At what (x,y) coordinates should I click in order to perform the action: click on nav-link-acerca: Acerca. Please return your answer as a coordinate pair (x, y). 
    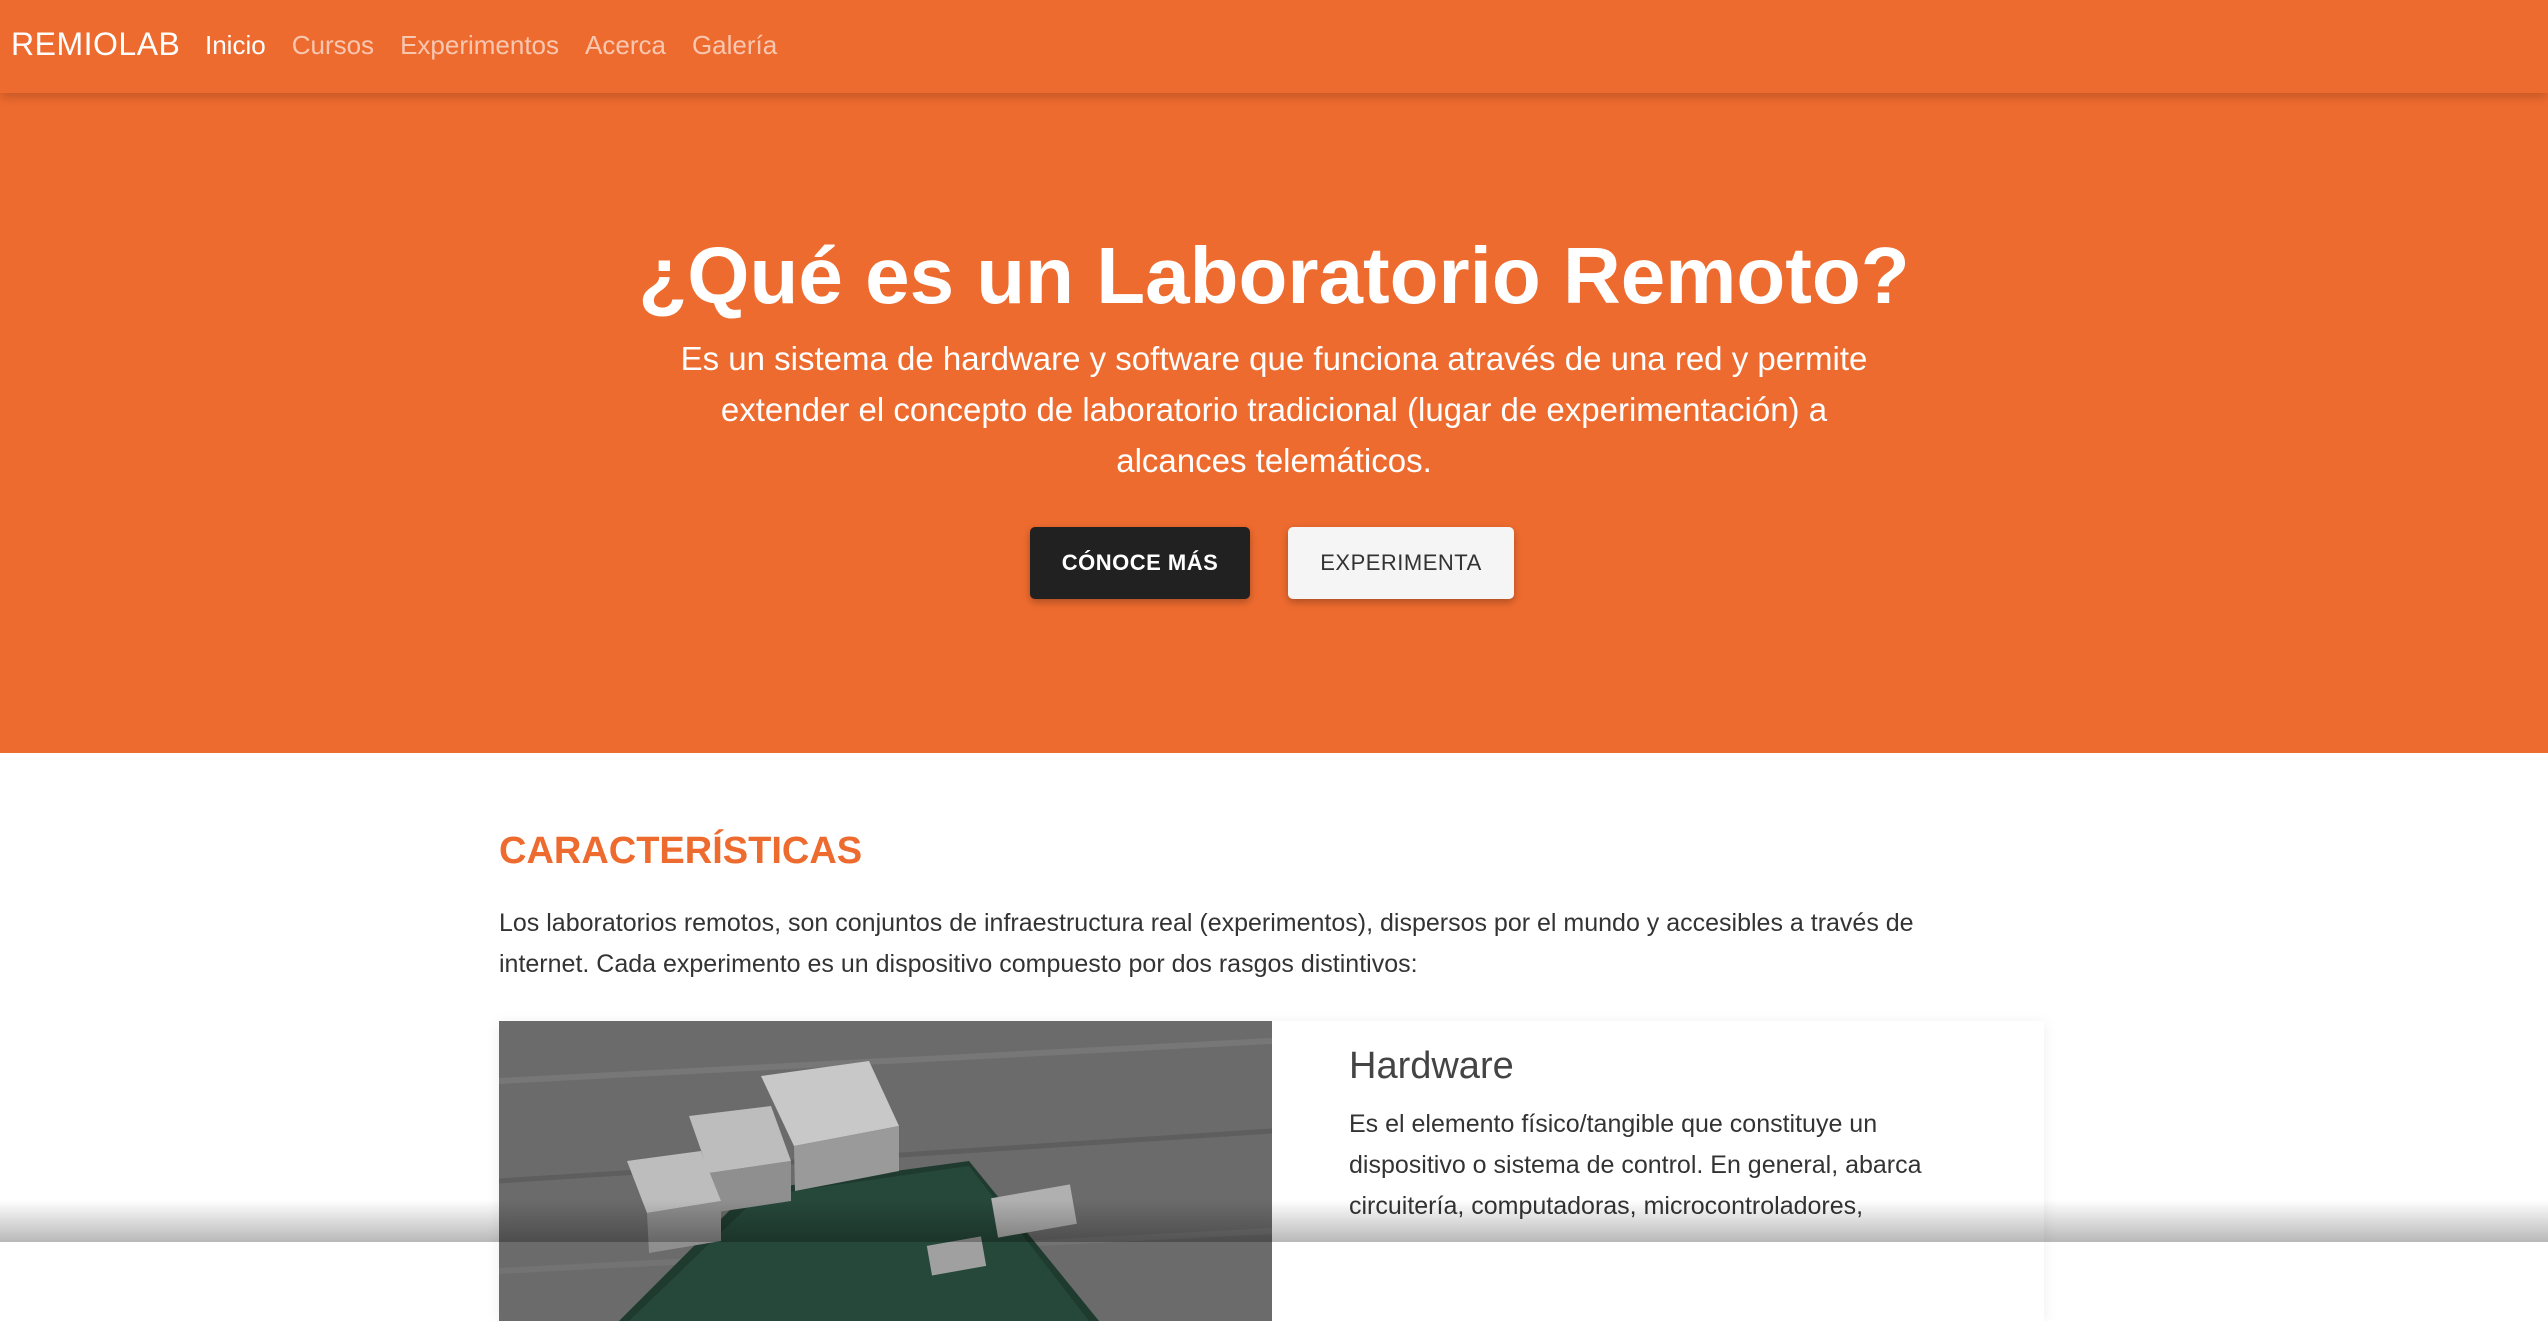
    Looking at the image, I should click on (625, 45).